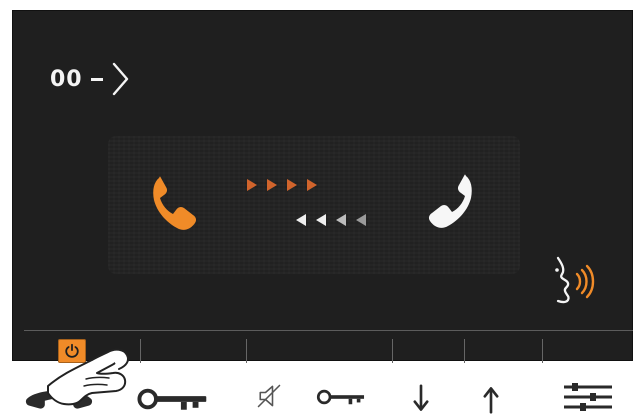 Image resolution: width=633 pixels, height=414 pixels. What do you see at coordinates (331, 220) in the screenshot?
I see `incoming-signal-arrows` at bounding box center [331, 220].